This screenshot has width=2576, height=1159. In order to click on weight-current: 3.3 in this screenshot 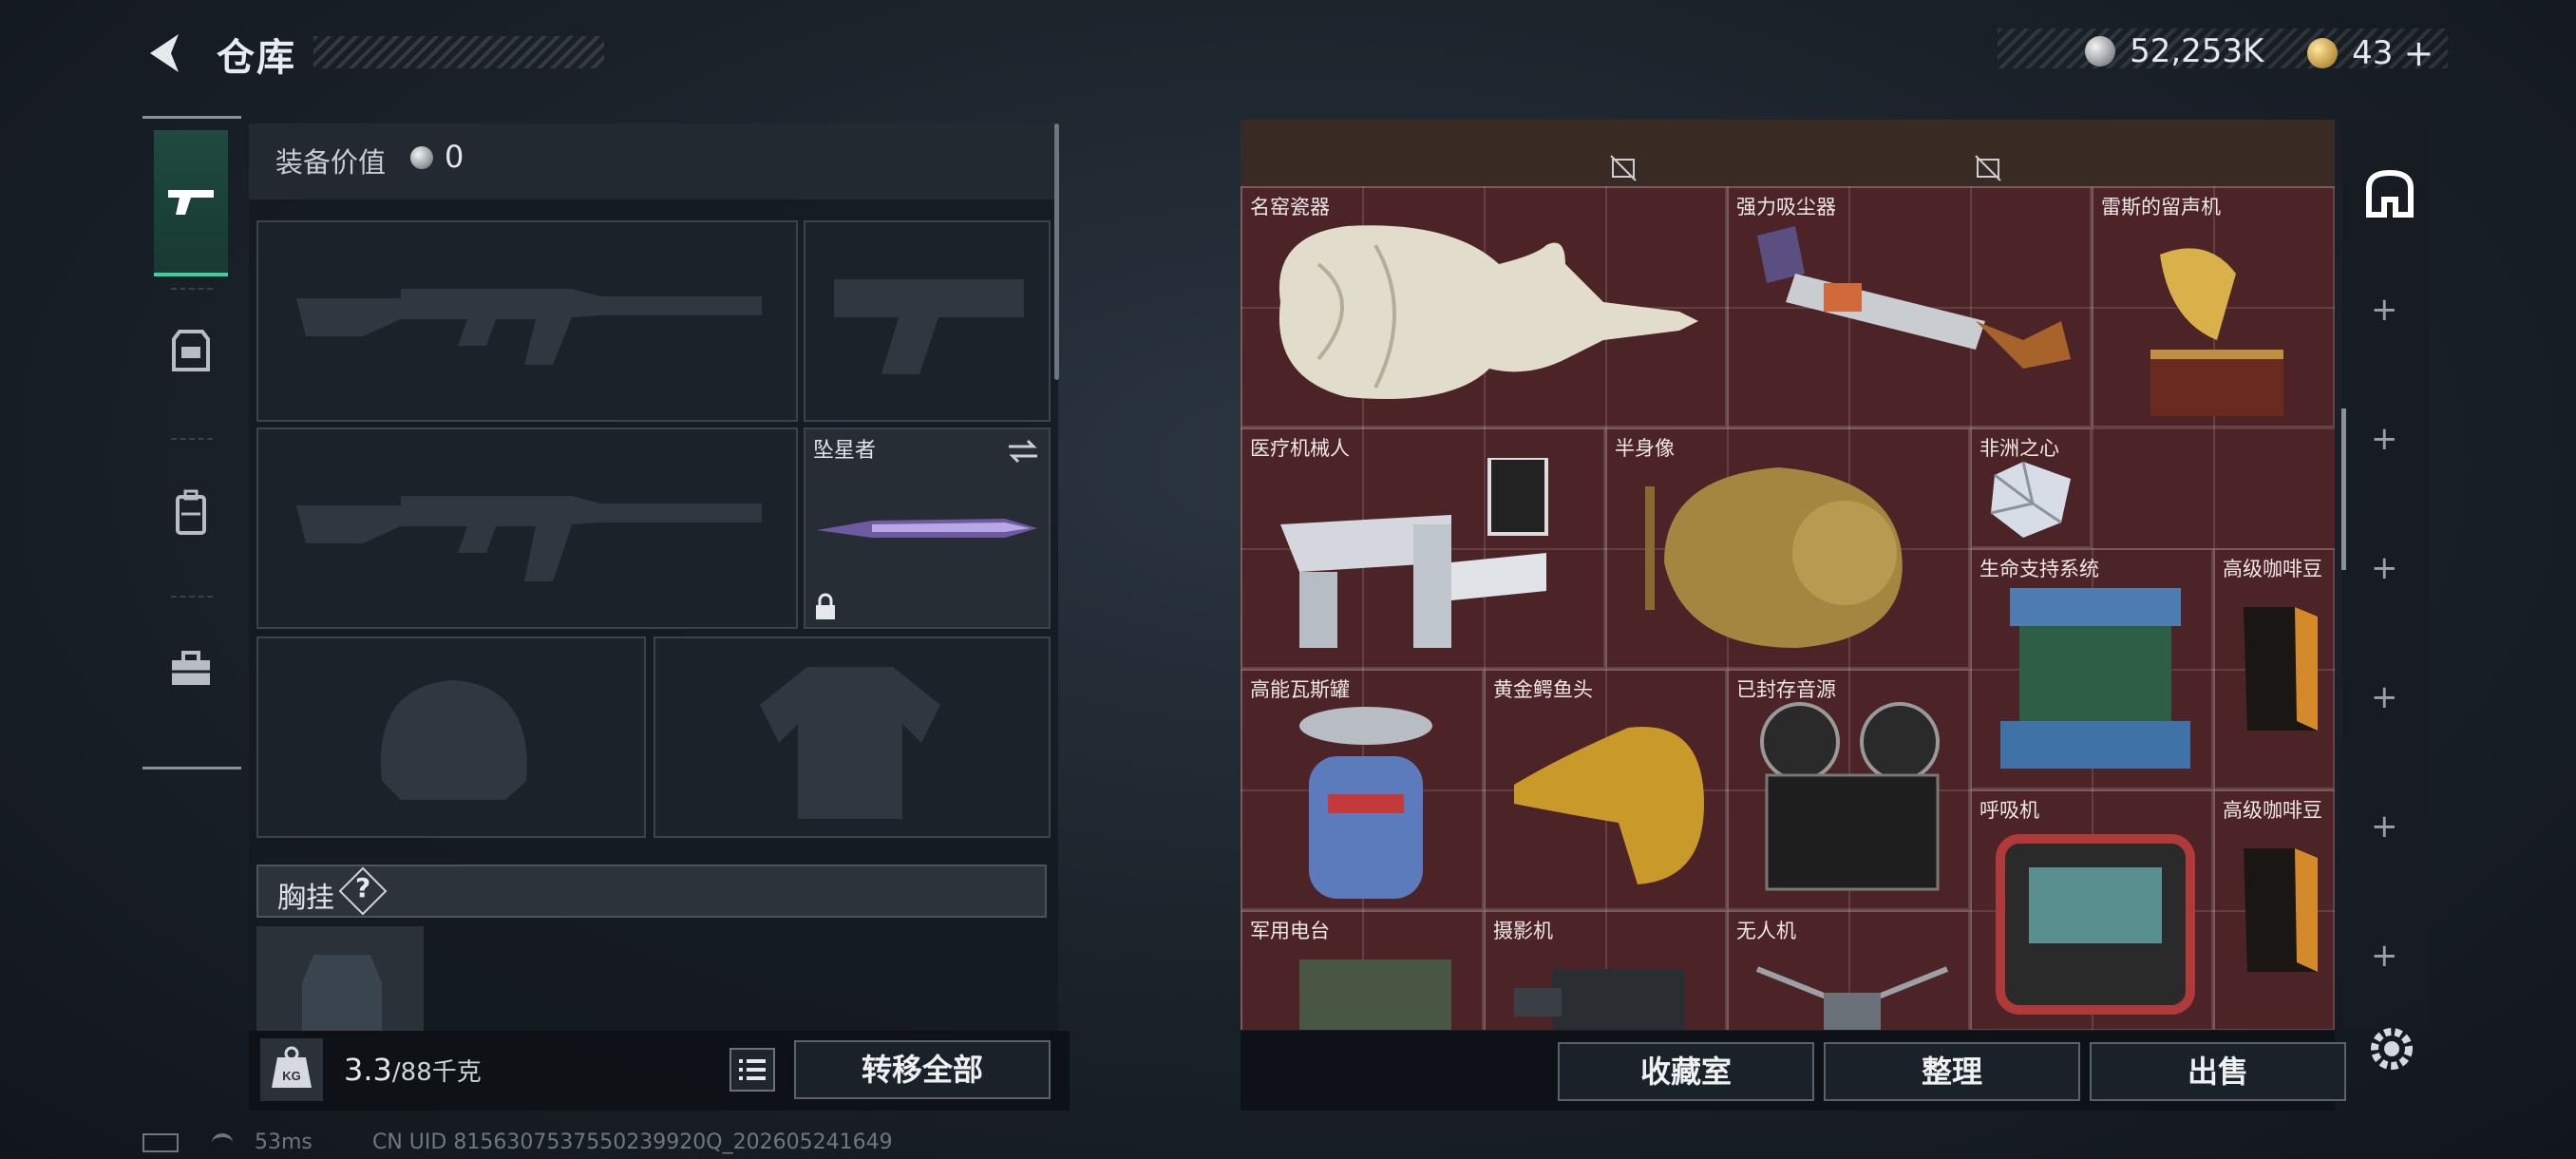, I will do `click(368, 1070)`.